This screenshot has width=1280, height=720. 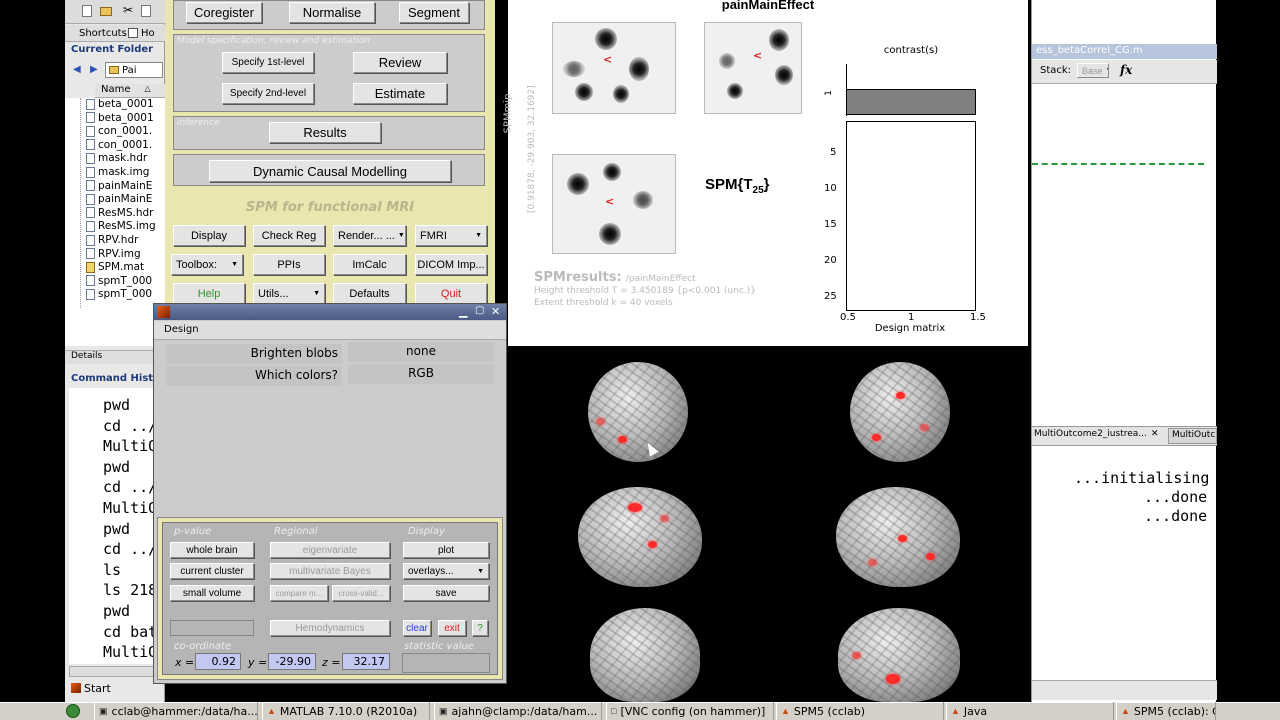 What do you see at coordinates (330, 628) in the screenshot?
I see `hemodynamics-button: Hemodynamics` at bounding box center [330, 628].